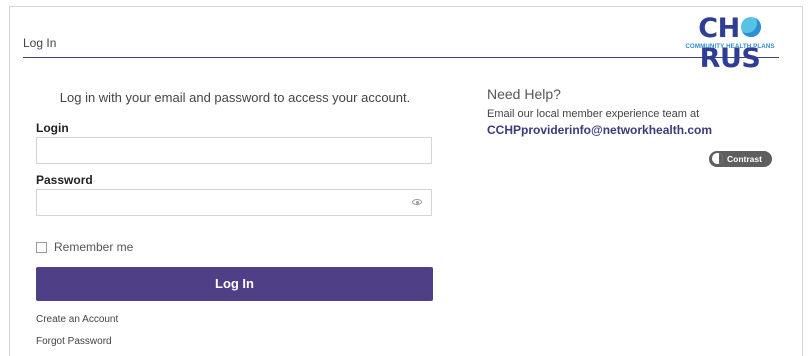 This screenshot has width=809, height=356. I want to click on login-button: Log In, so click(234, 284).